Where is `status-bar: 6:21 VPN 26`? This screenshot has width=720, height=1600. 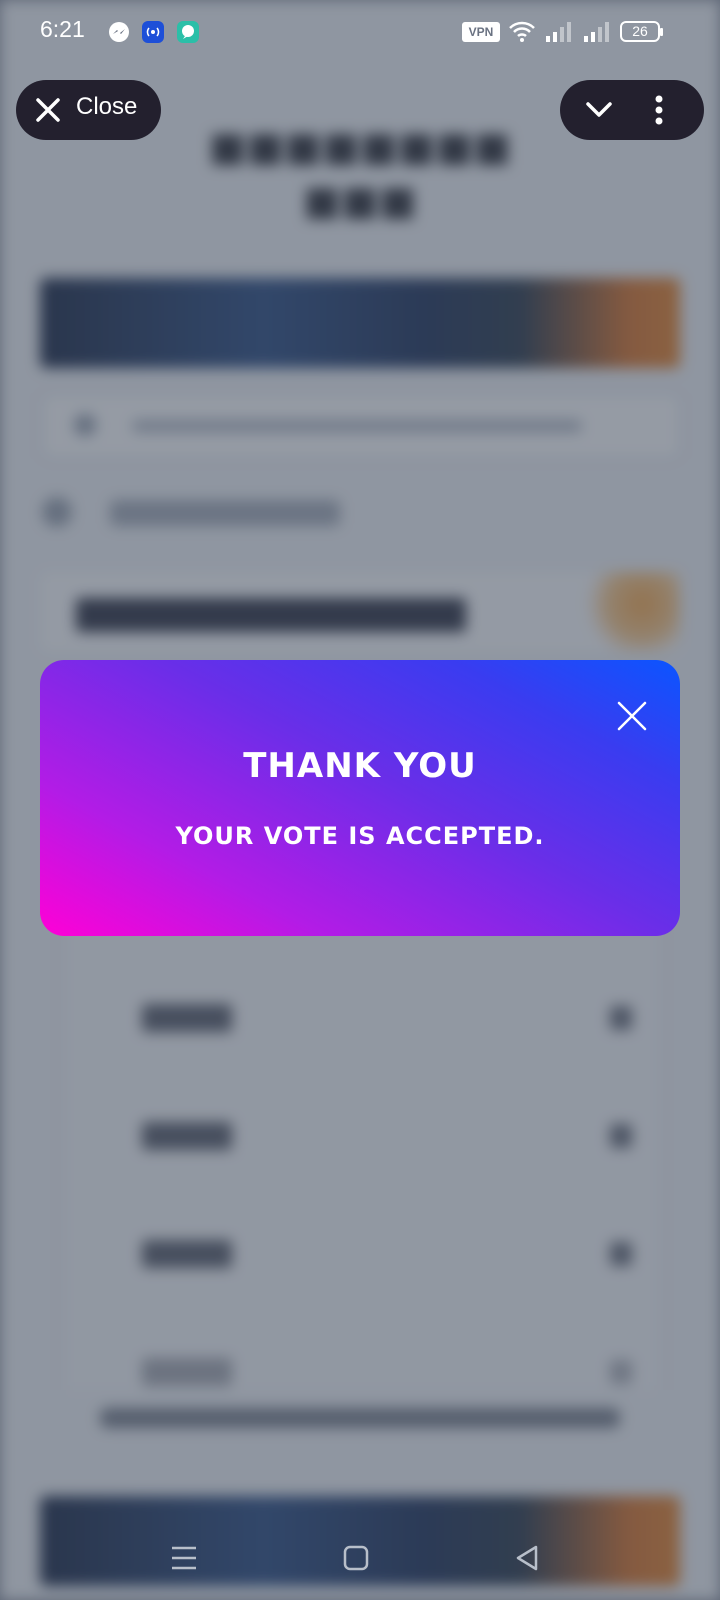
status-bar: 6:21 VPN 26 is located at coordinates (360, 32).